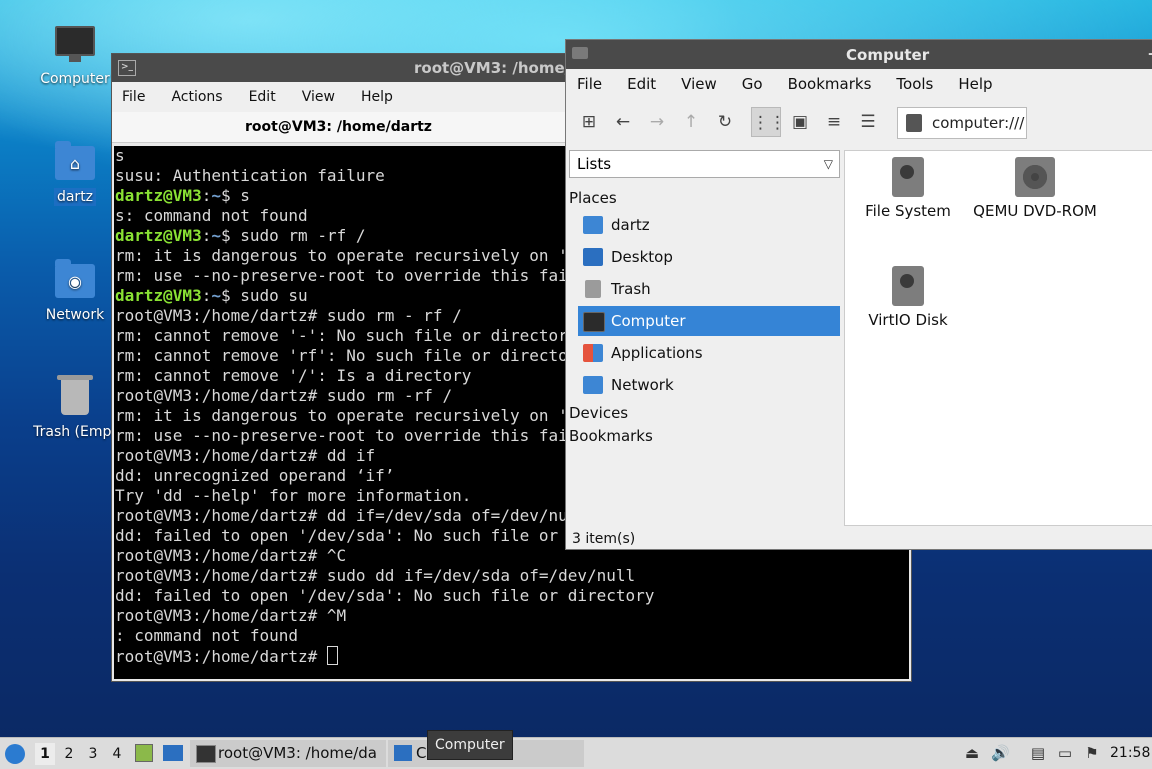 This screenshot has height=769, width=1152. I want to click on desktop-icon-trash: Trash (Empt, so click(75, 408).